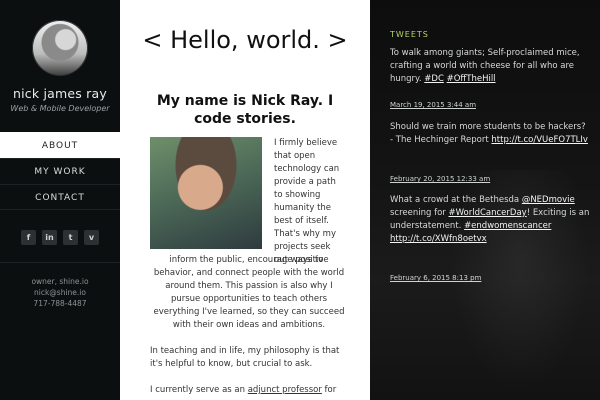  I want to click on facebook-icon: f, so click(28, 237).